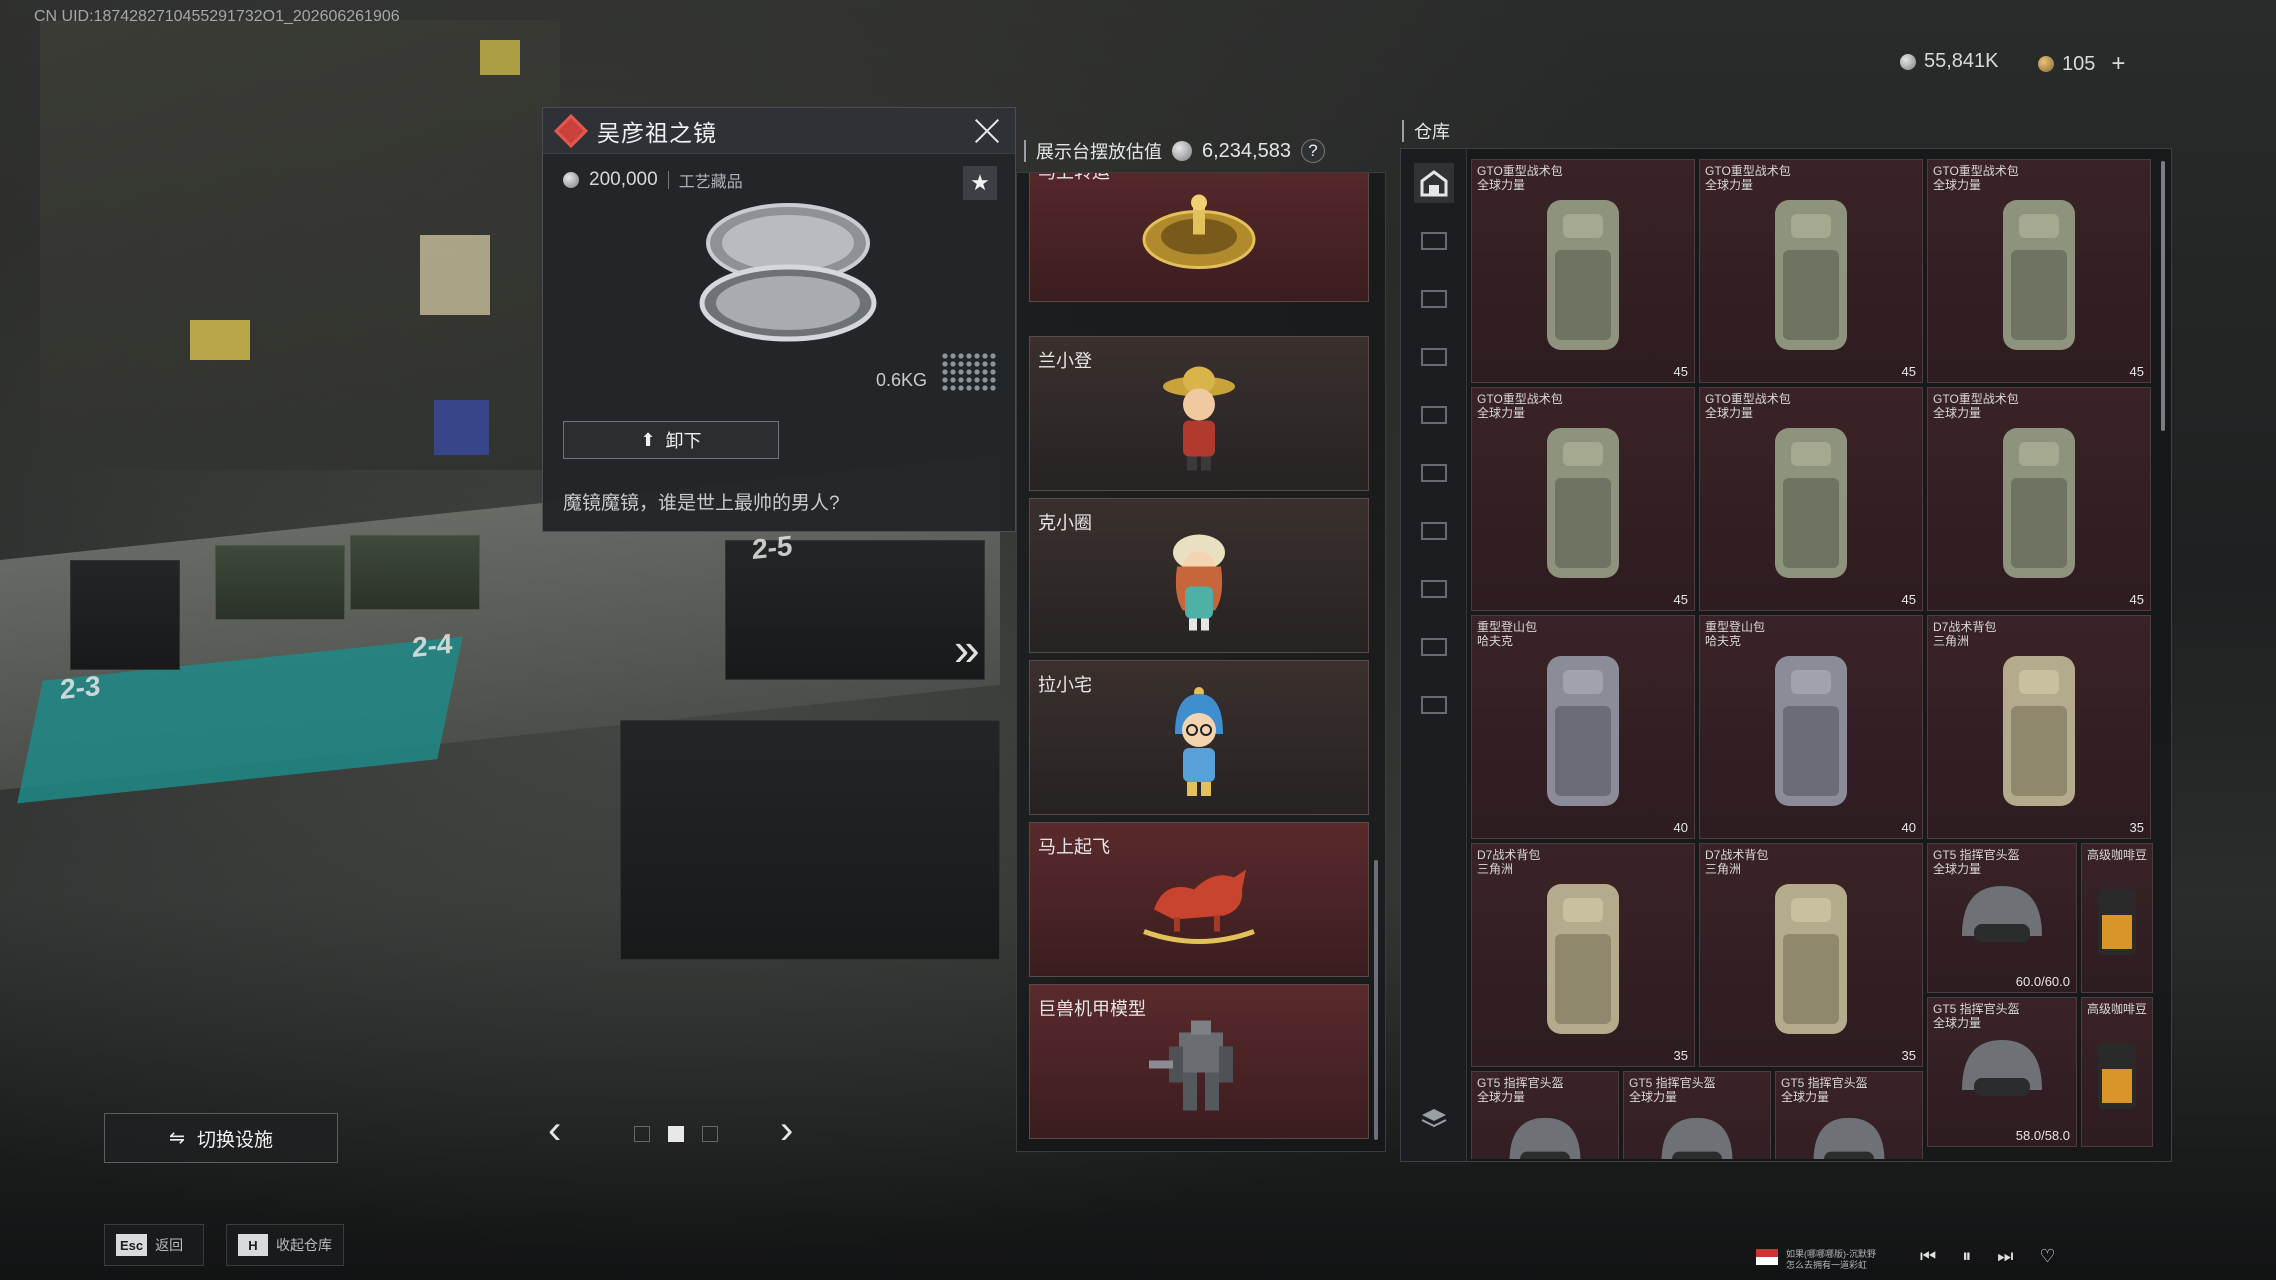 This screenshot has height=1280, width=2276. Describe the element at coordinates (648, 439) in the screenshot. I see `upload-icon: ⬆` at that location.